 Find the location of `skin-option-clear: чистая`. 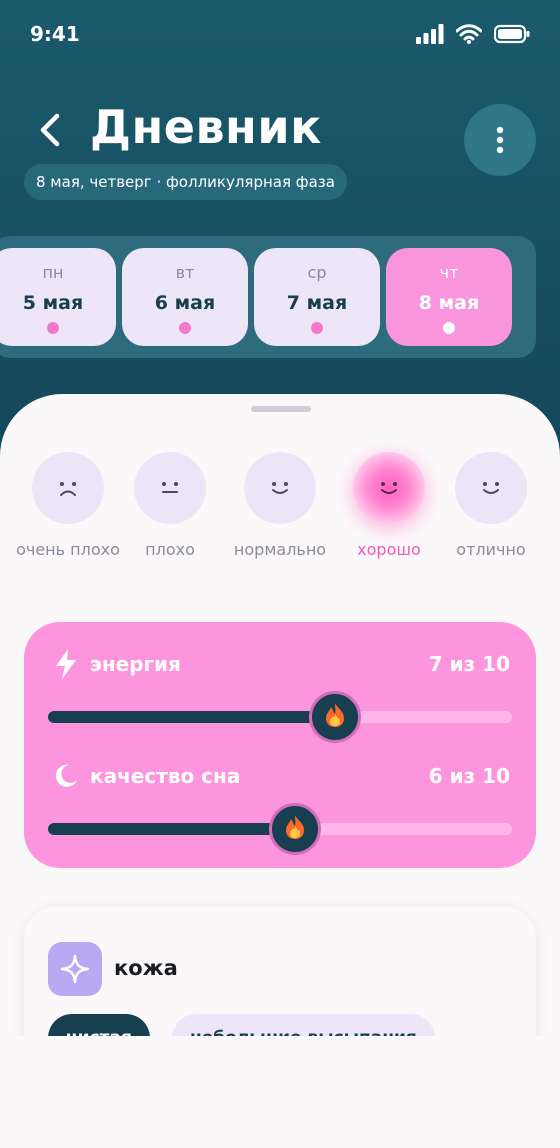

skin-option-clear: чистая is located at coordinates (99, 1025).